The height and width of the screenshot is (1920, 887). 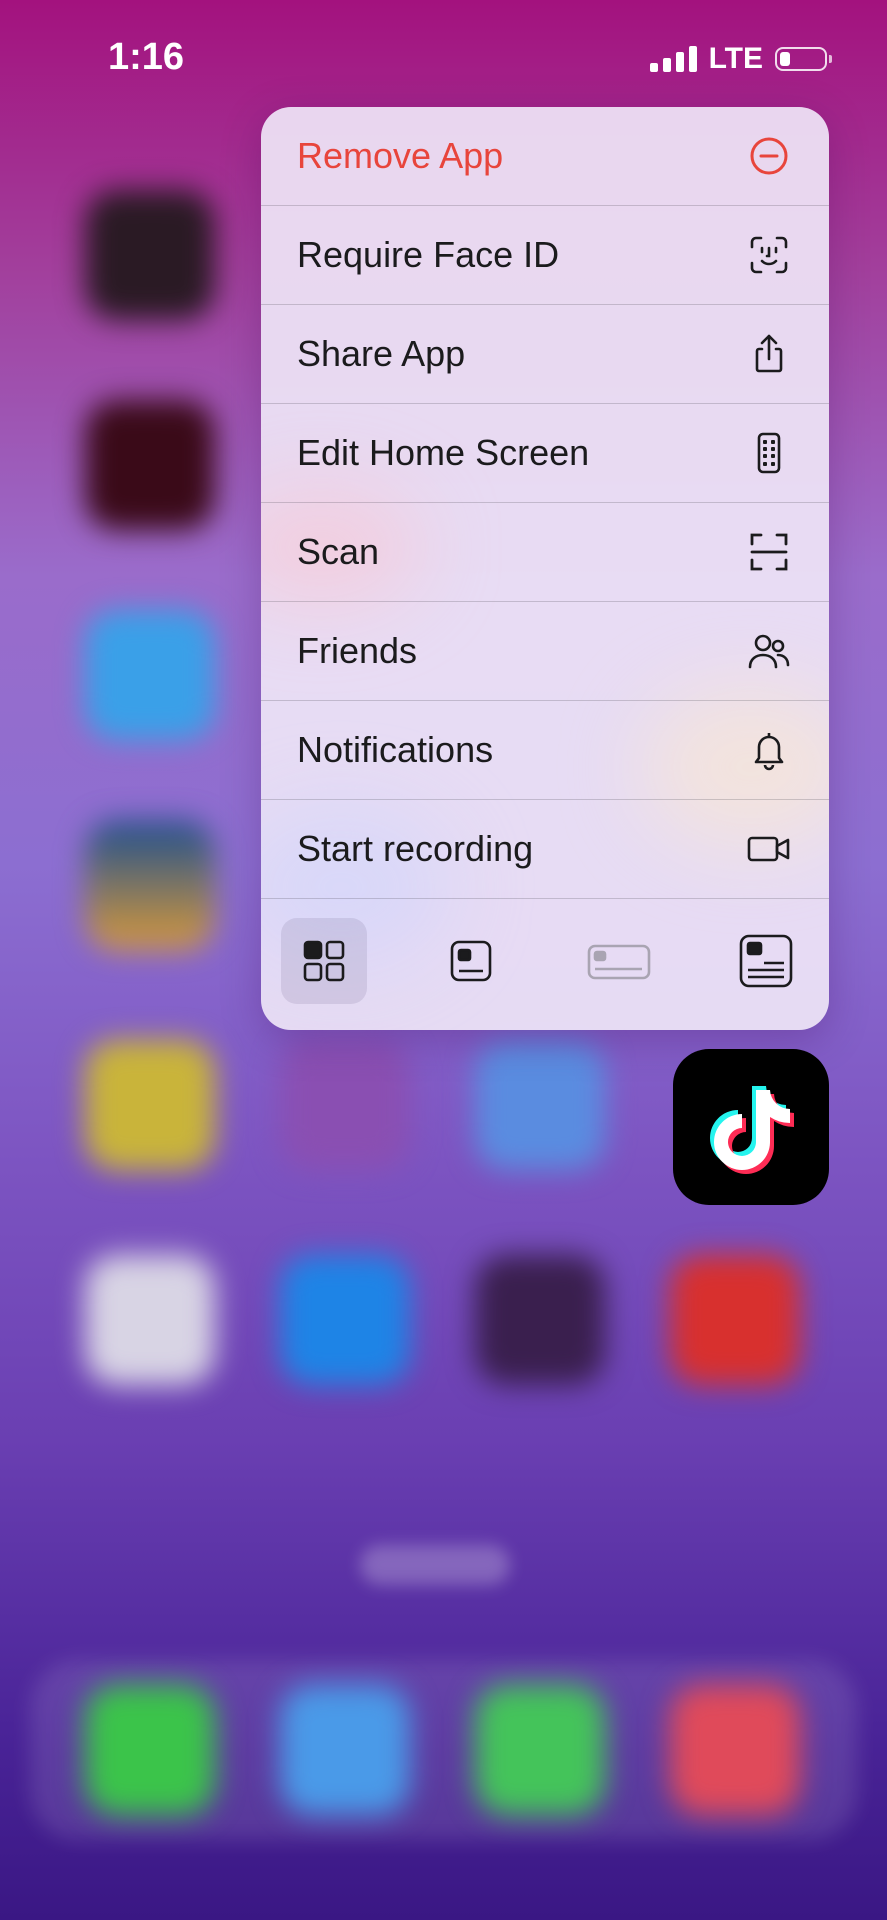 I want to click on status-indicators: LTE, so click(x=740, y=59).